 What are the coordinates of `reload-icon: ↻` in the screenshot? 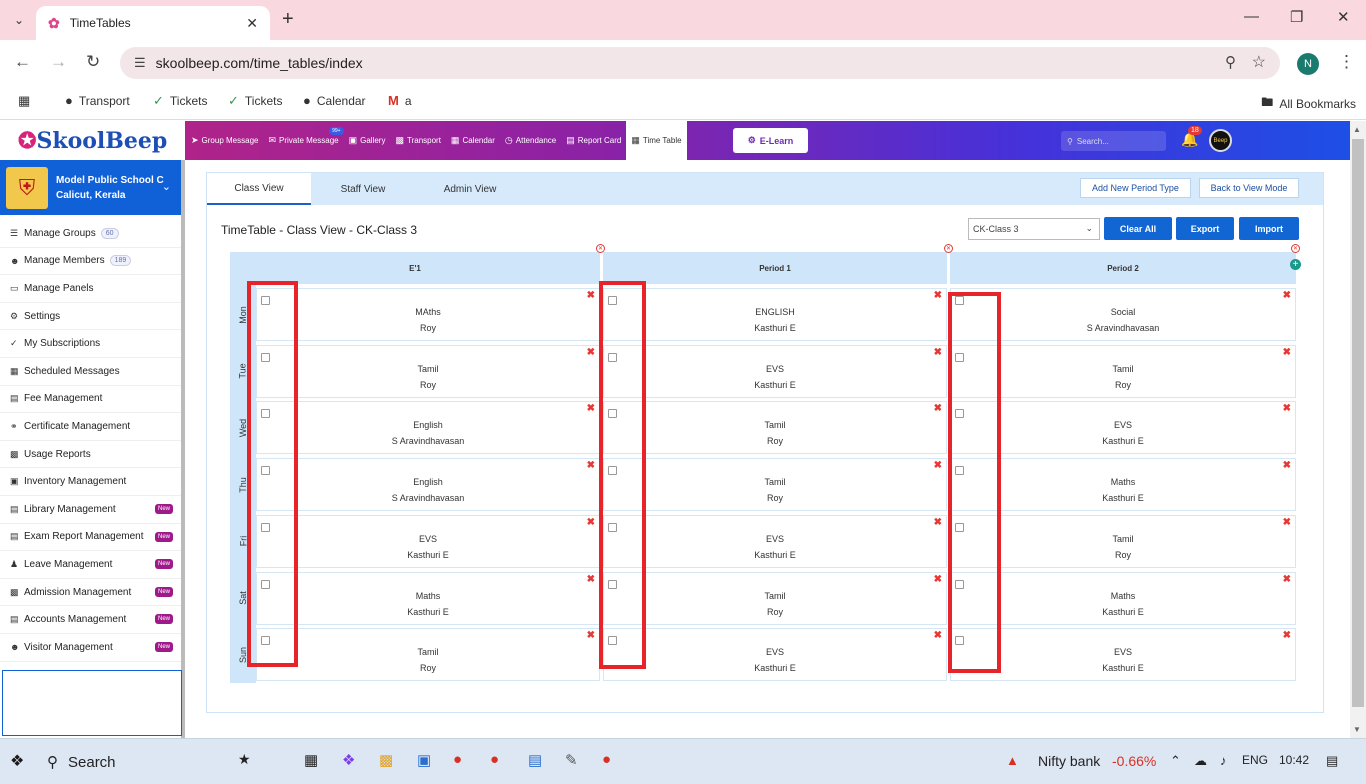 It's located at (93, 62).